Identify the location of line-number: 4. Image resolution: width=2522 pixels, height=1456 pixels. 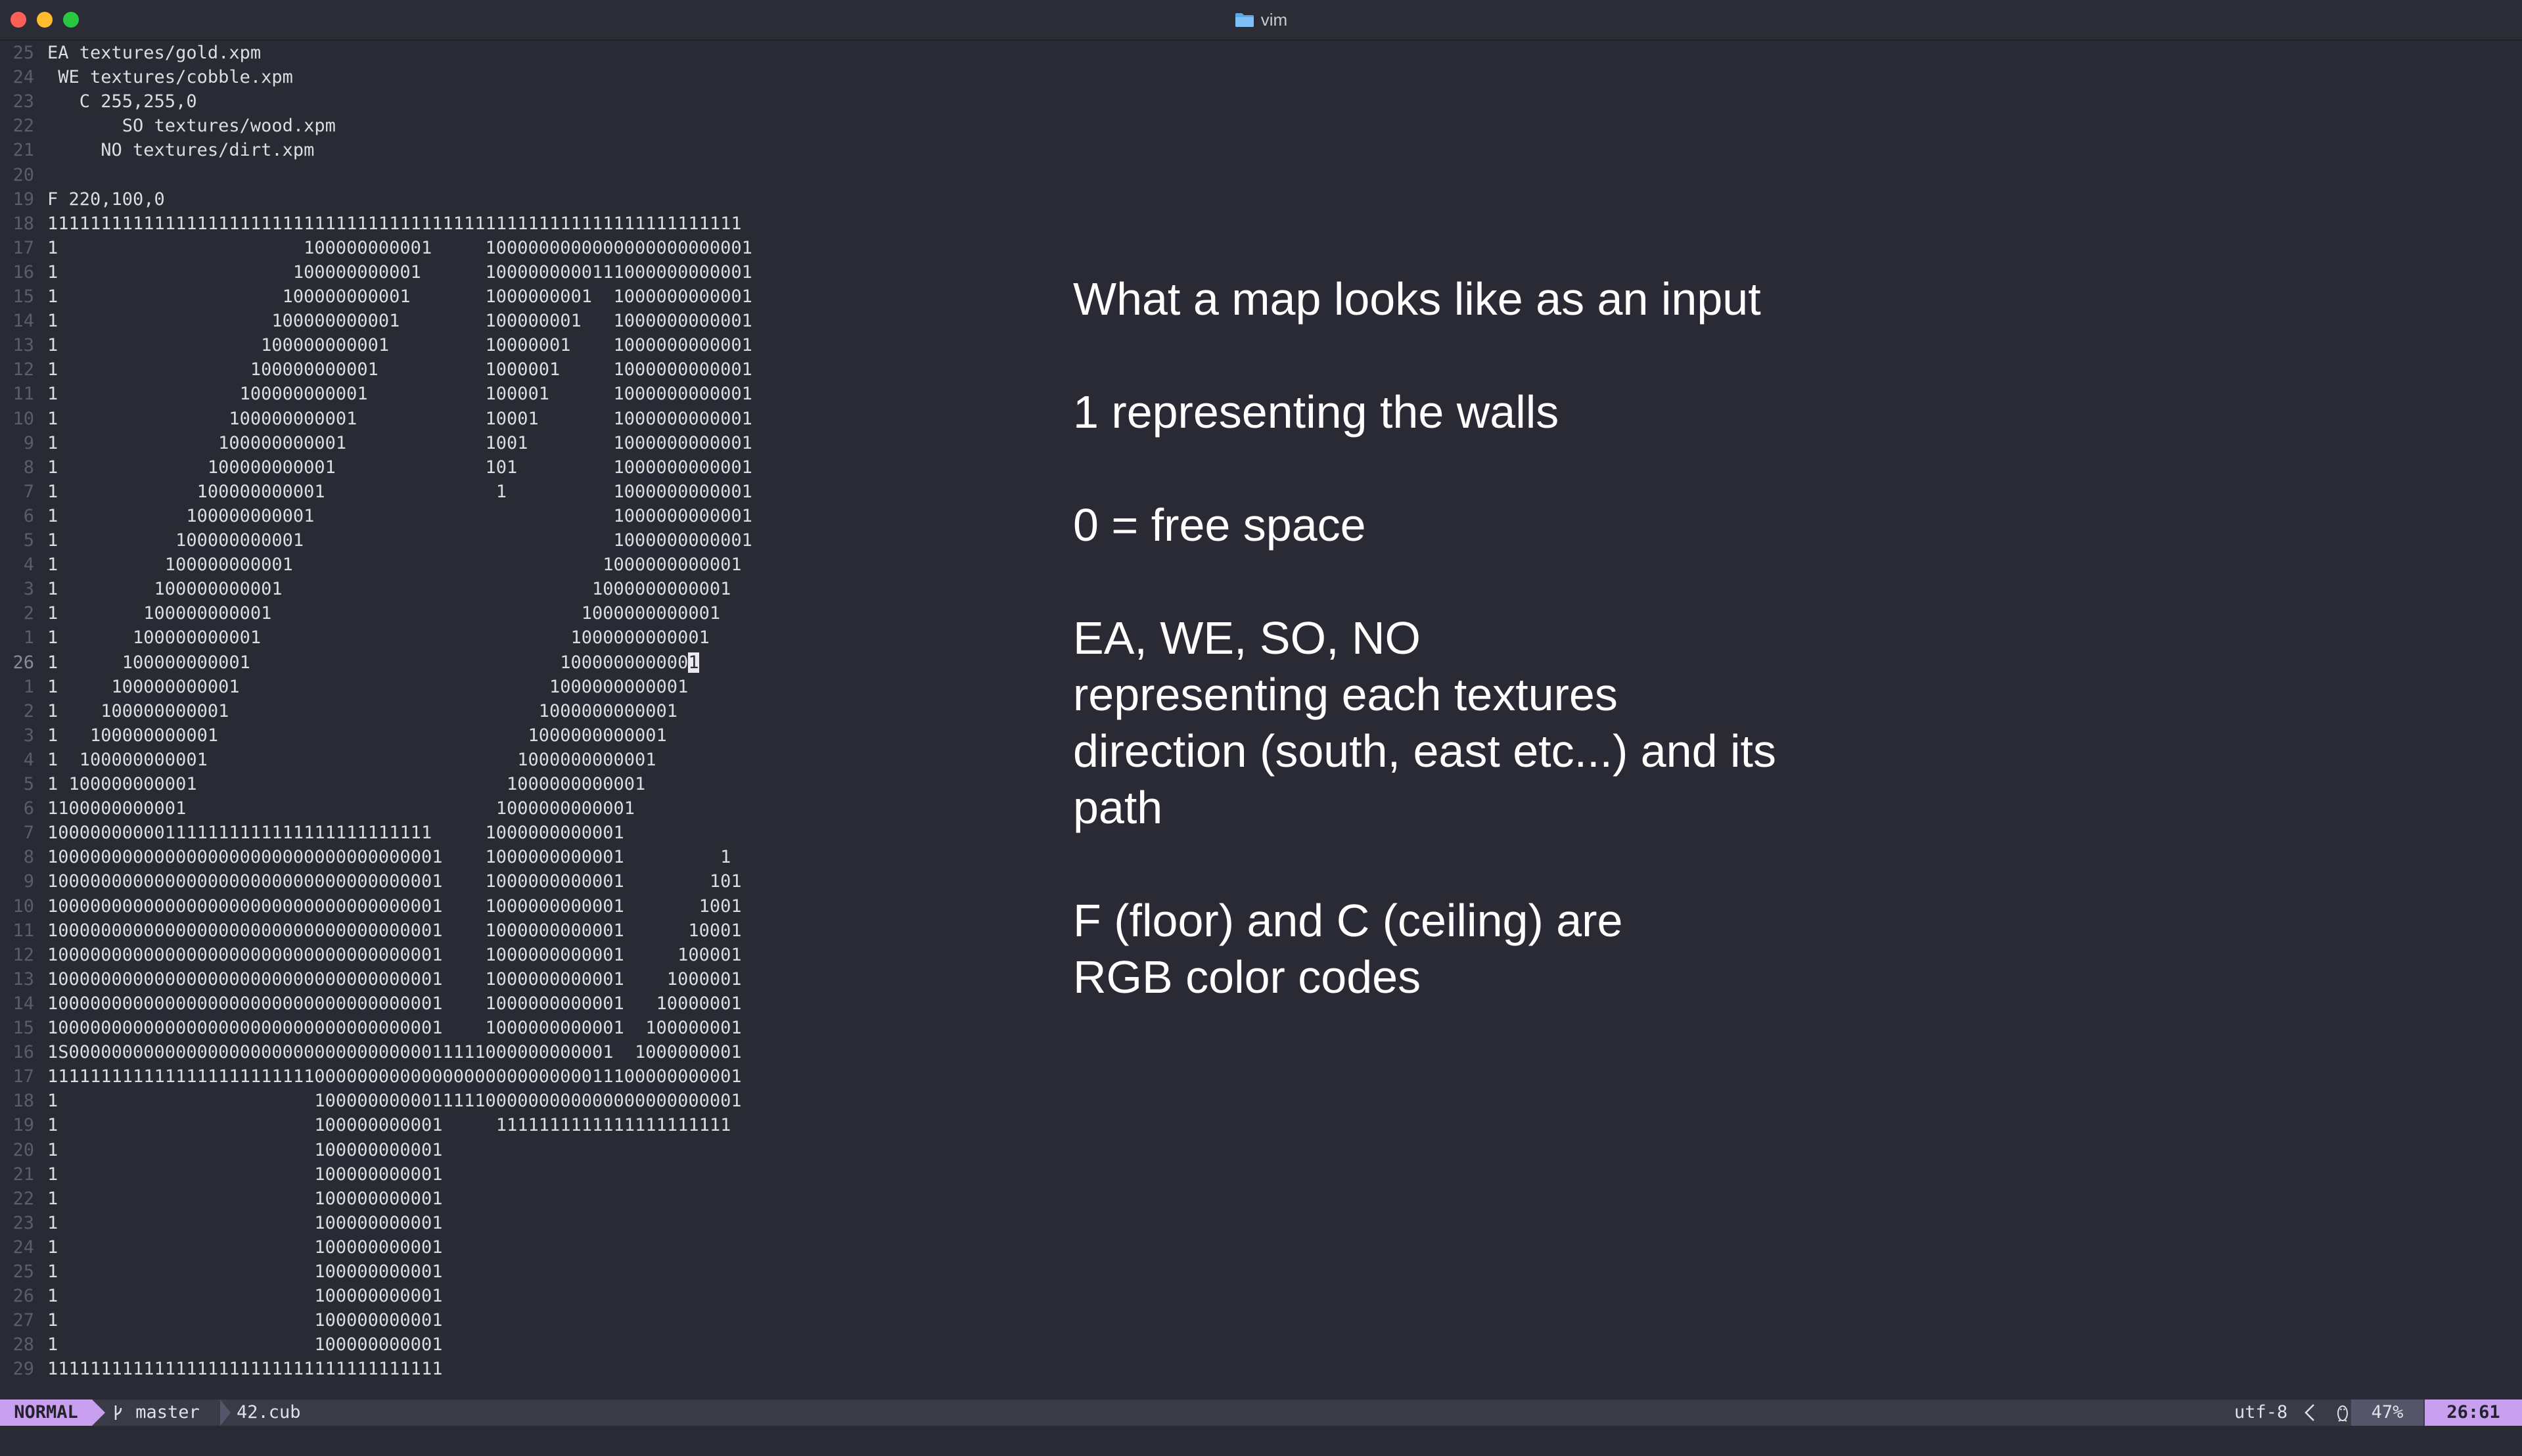
(28, 759).